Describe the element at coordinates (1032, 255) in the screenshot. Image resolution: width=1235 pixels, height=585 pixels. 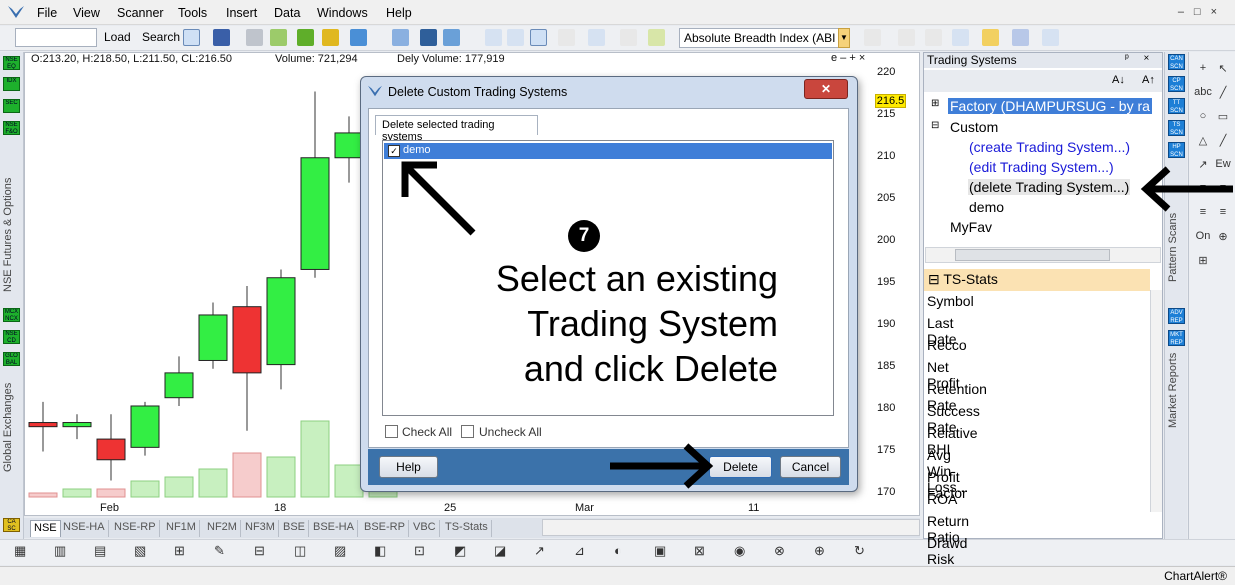
I see `tree-scroll-thumb` at that location.